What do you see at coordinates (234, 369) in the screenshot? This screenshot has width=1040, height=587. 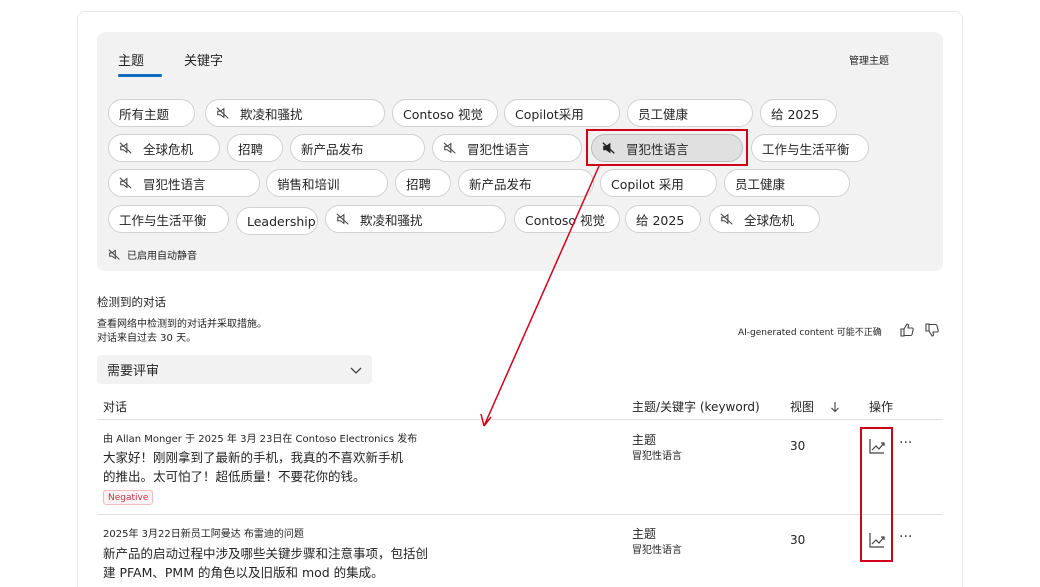 I see `review-filter-dropdown: 需要评审` at bounding box center [234, 369].